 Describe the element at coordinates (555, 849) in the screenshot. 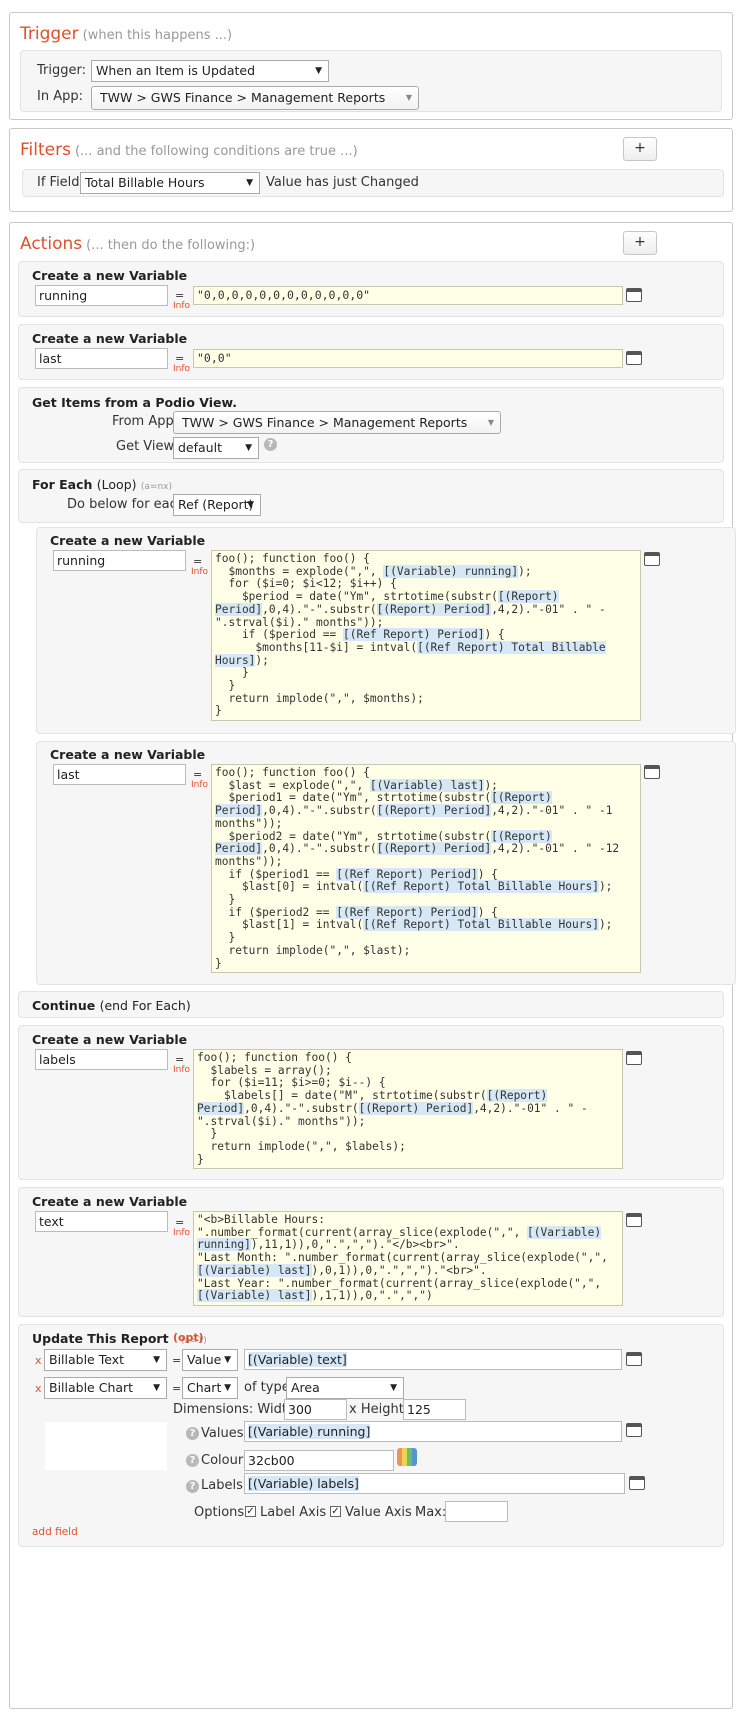

I see `code-text: ,4,2)."-01" . " -12` at that location.